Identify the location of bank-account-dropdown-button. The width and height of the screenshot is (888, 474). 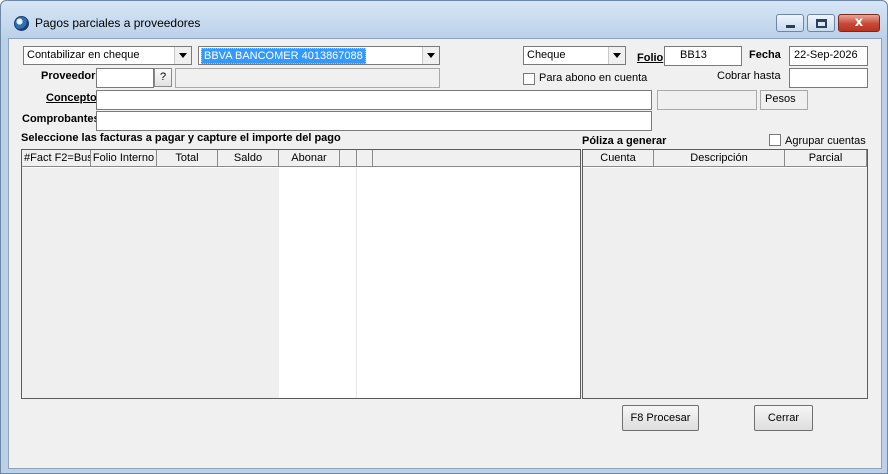
(430, 55).